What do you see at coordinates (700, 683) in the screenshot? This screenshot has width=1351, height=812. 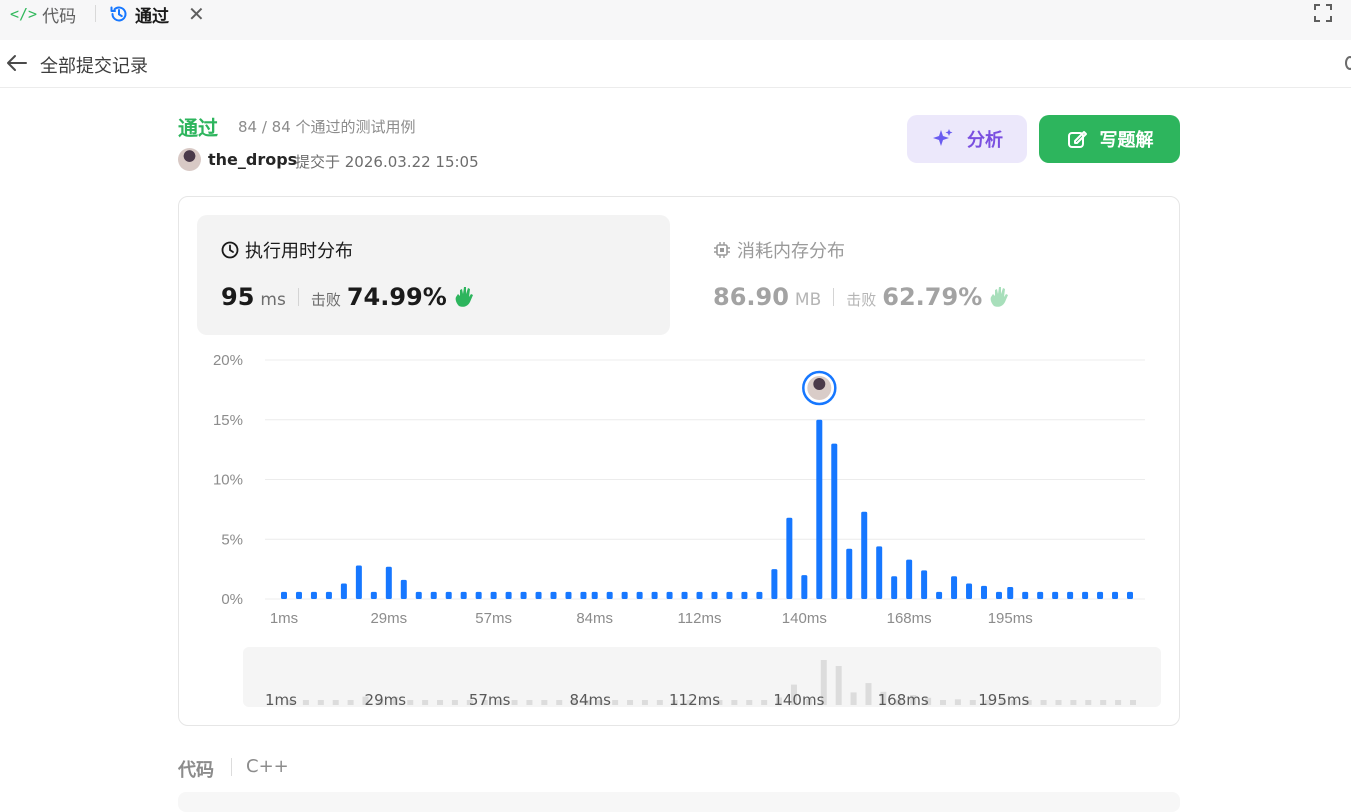 I see `navigator-preview: 1ms 29ms 57ms 84ms 112ms 140ms 168ms 195ms` at bounding box center [700, 683].